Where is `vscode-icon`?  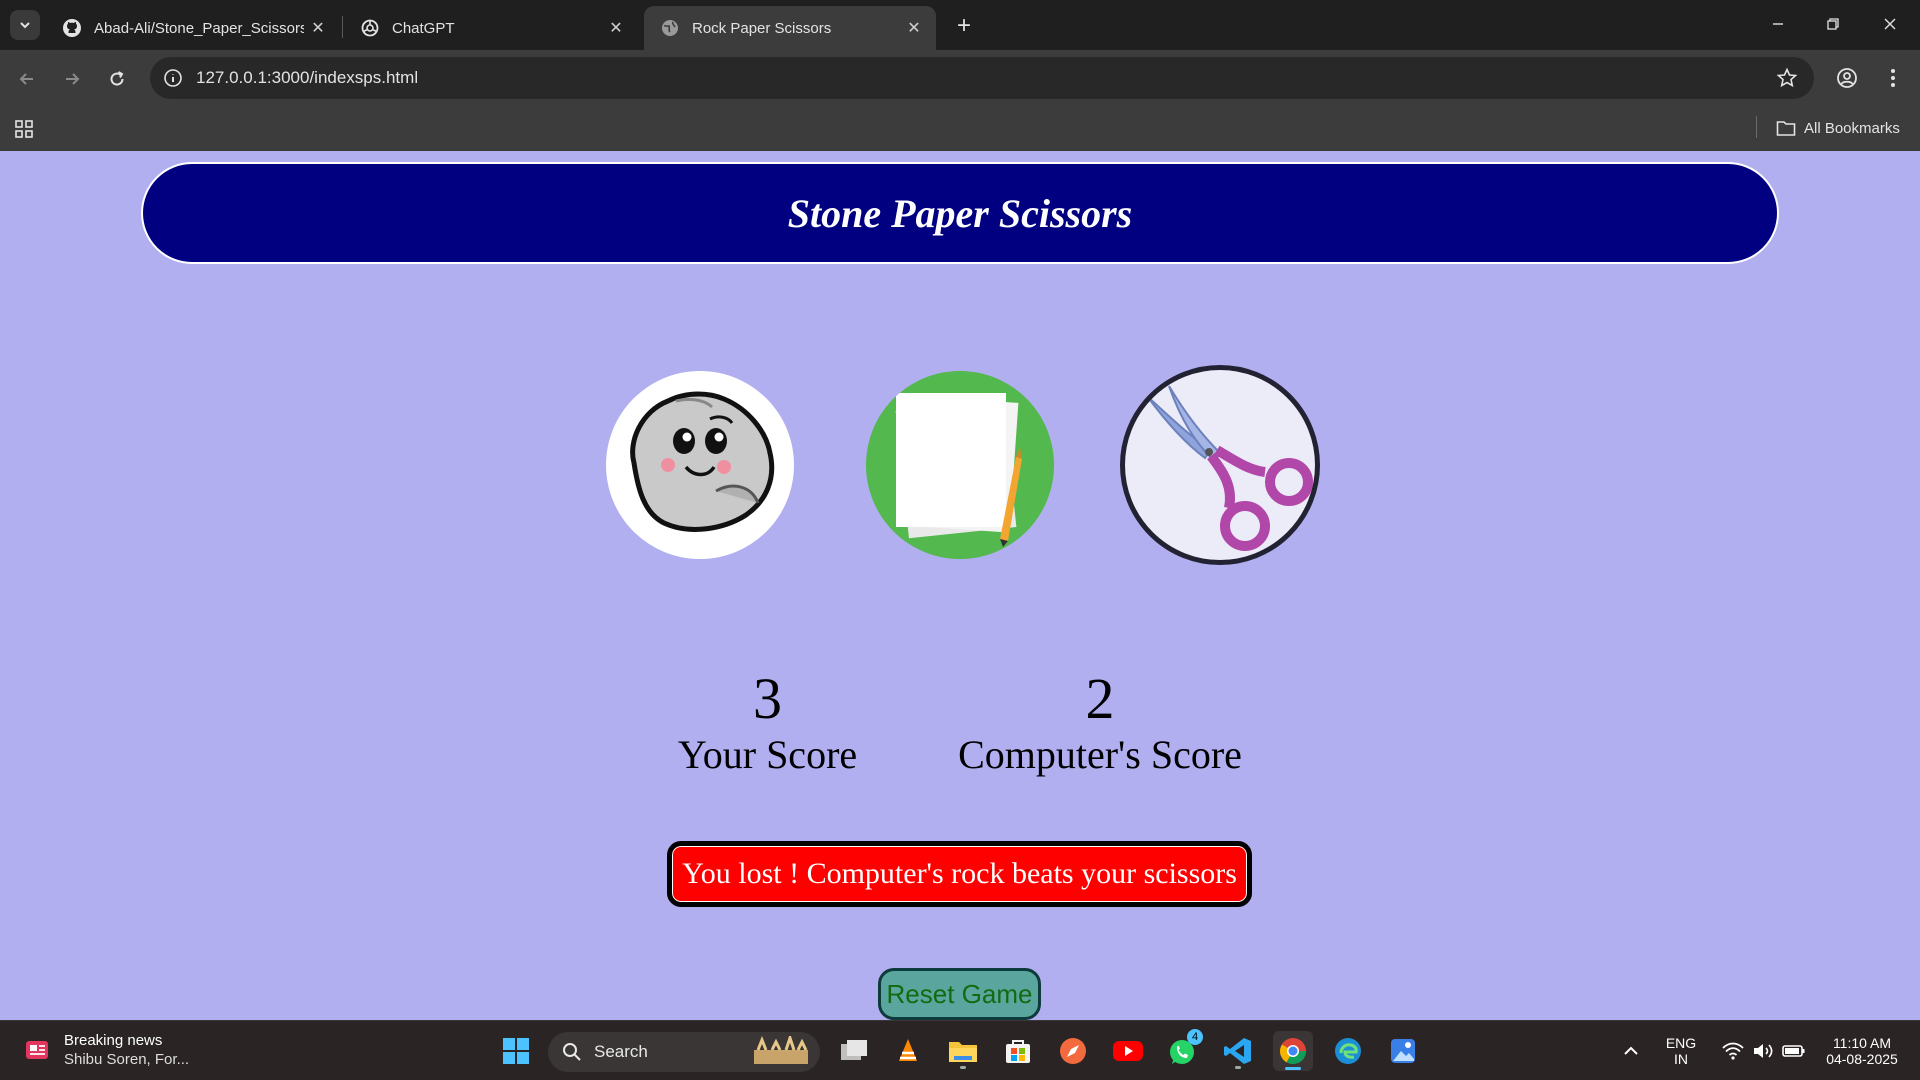 vscode-icon is located at coordinates (1237, 1051).